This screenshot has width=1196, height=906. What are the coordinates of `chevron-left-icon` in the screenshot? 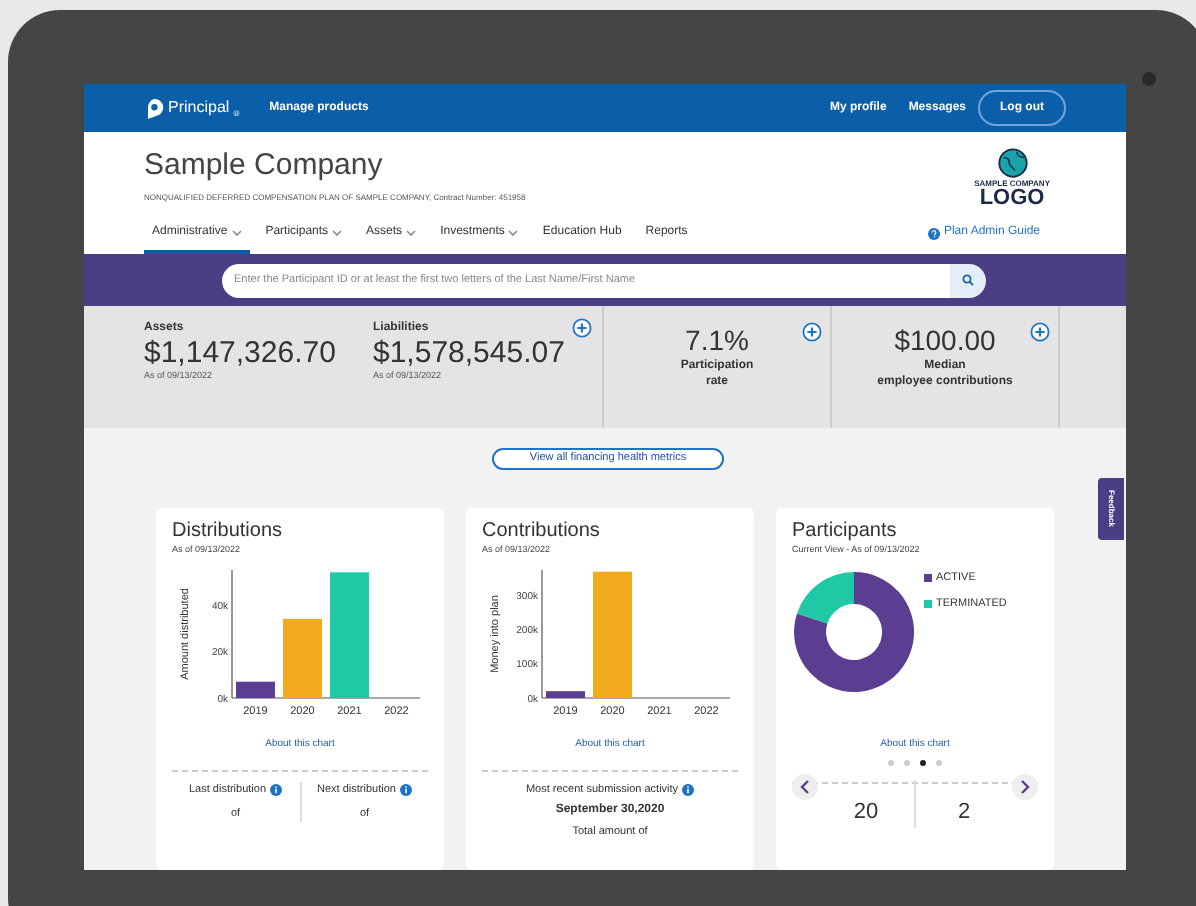 It's located at (805, 786).